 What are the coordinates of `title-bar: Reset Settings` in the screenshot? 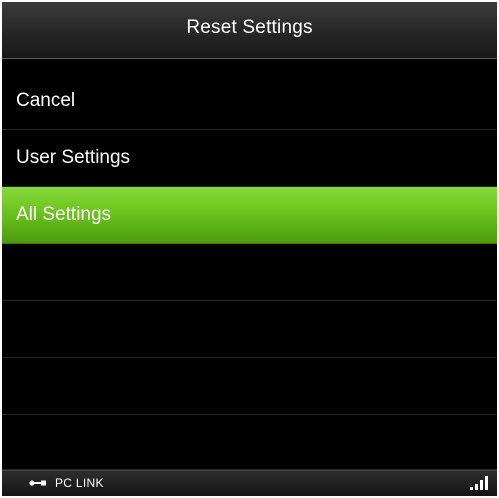 It's located at (249, 30).